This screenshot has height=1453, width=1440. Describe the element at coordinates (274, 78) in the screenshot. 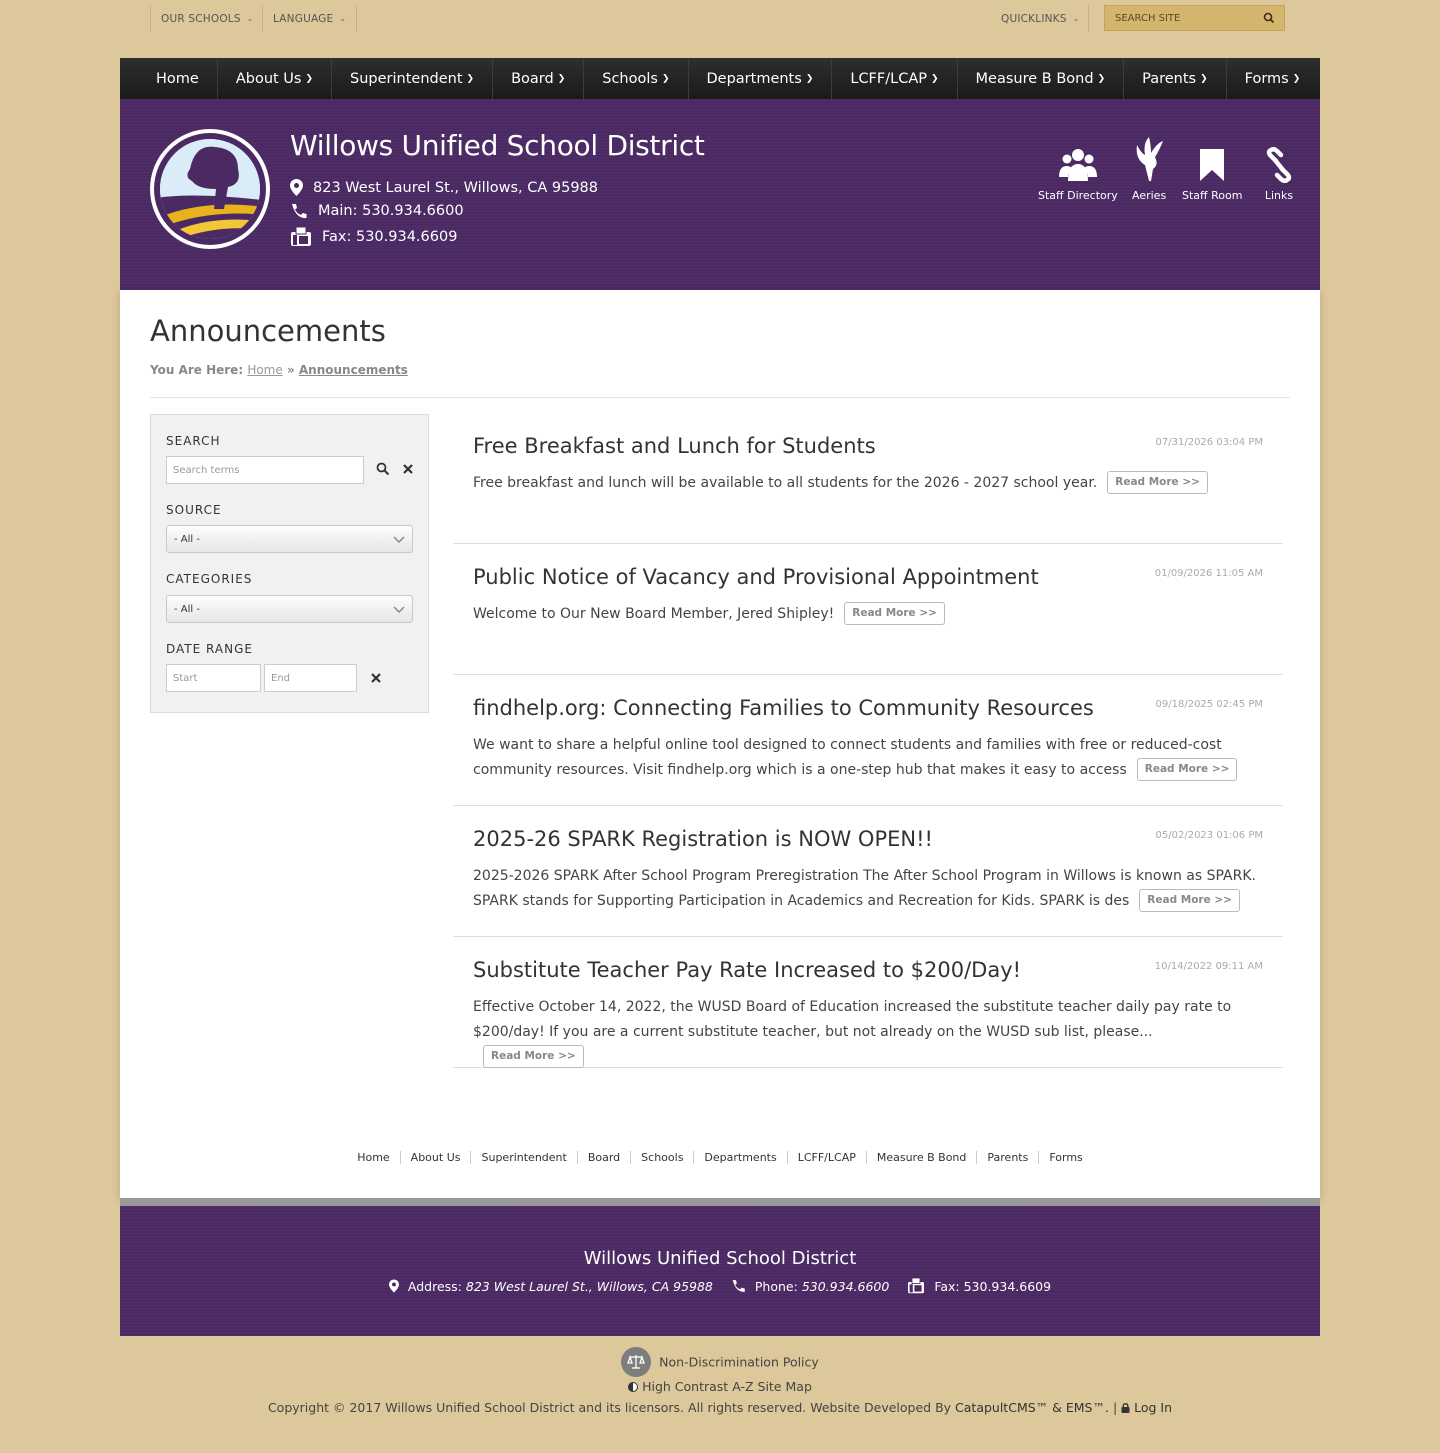

I see `nav-about-us: About Us ❯` at that location.